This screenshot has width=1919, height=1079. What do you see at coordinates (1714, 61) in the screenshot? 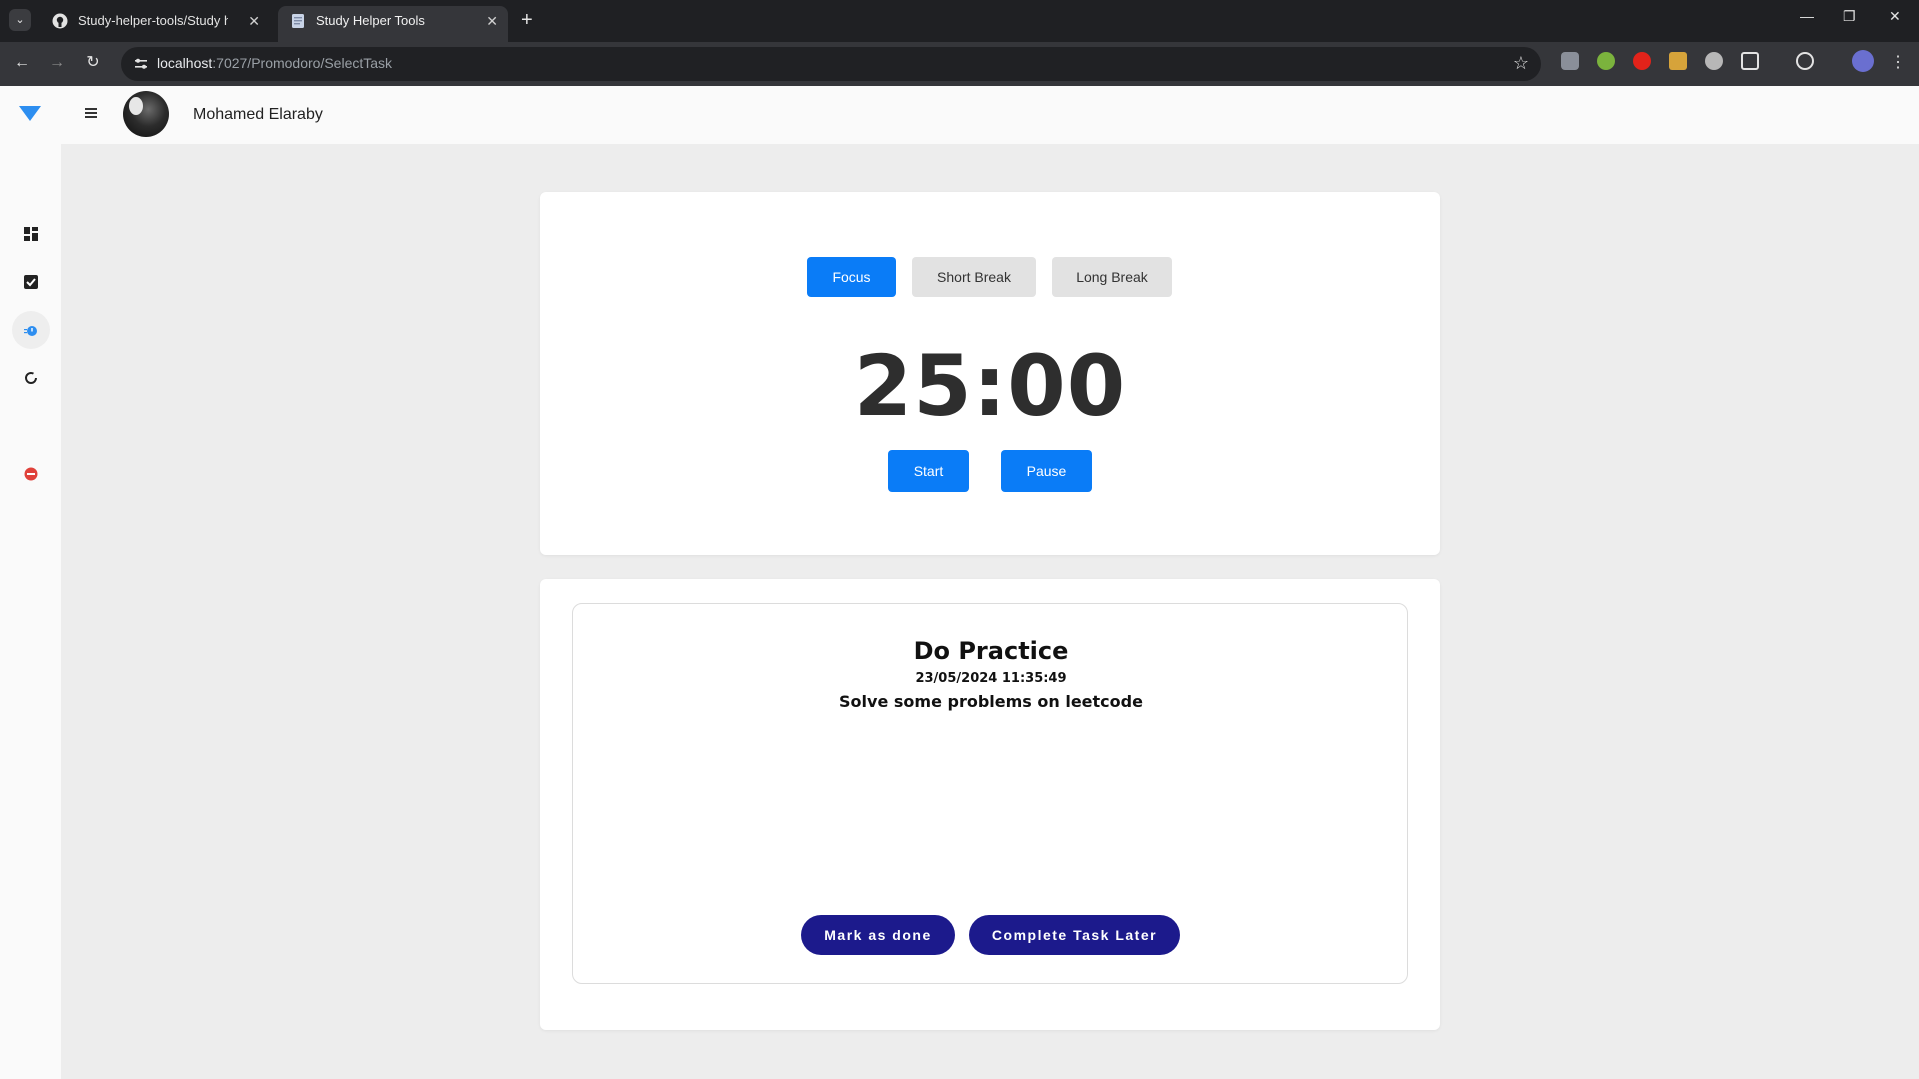
I see `glasses-extension-icon` at bounding box center [1714, 61].